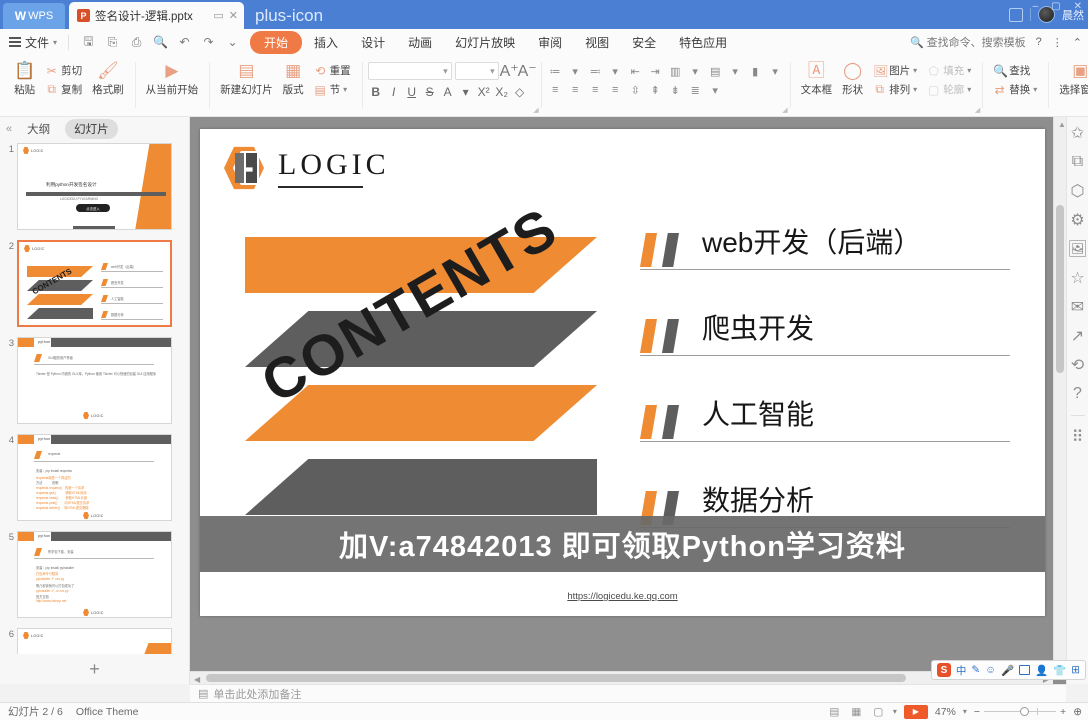 The height and width of the screenshot is (720, 1088). What do you see at coordinates (108, 79) in the screenshot?
I see `format-painter-button: 🖌 格式刷` at bounding box center [108, 79].